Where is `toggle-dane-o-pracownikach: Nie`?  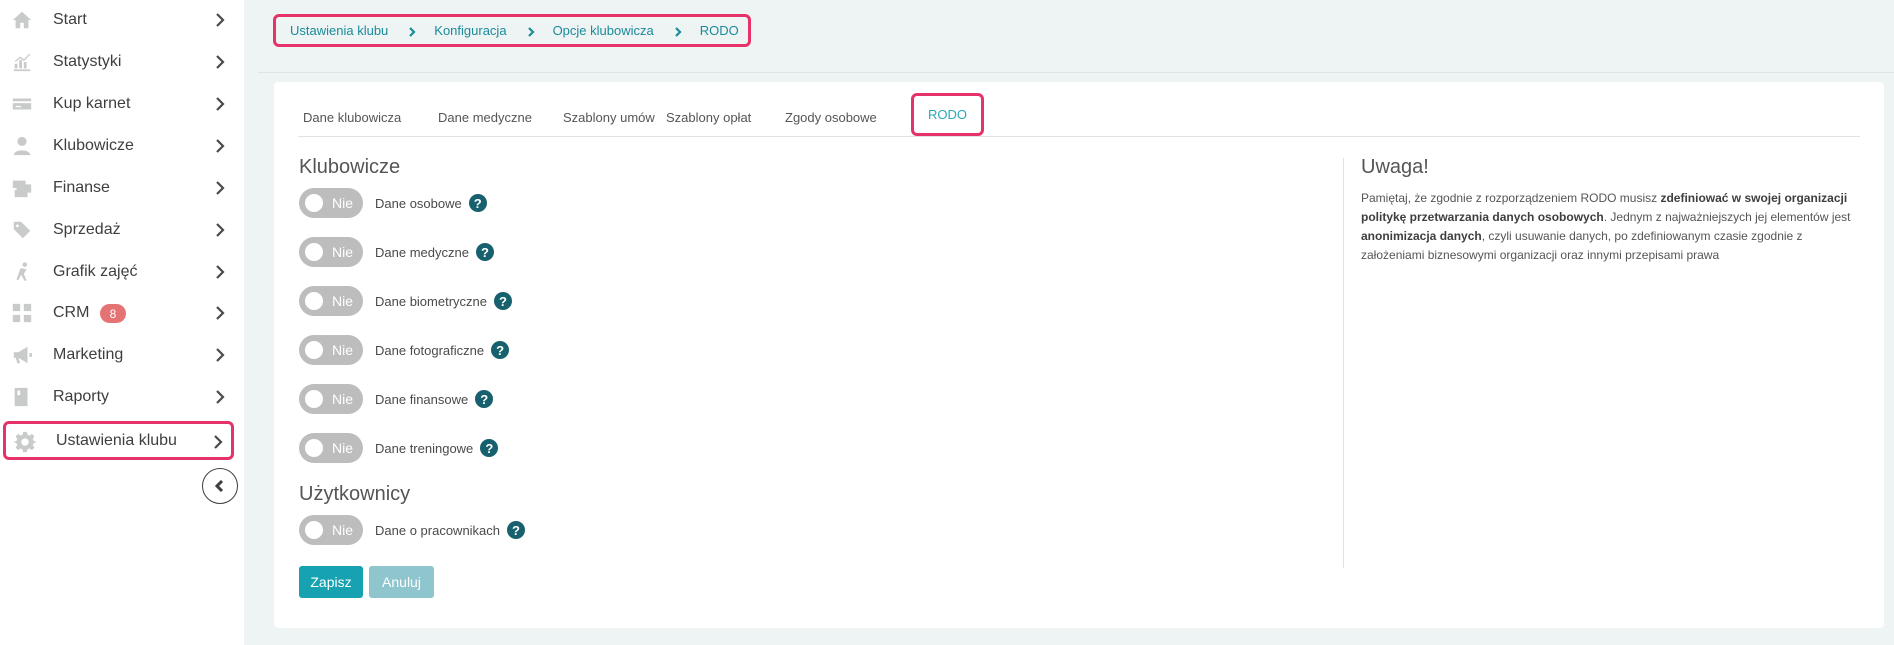 toggle-dane-o-pracownikach: Nie is located at coordinates (331, 530).